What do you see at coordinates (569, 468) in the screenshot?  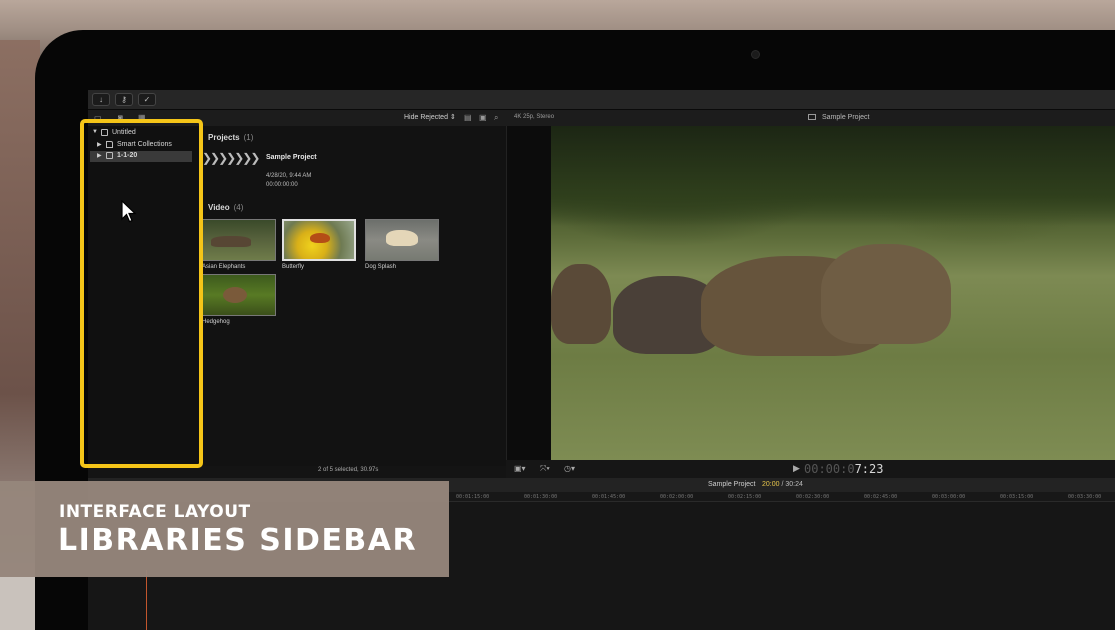 I see `speed-icon: ◷▾` at bounding box center [569, 468].